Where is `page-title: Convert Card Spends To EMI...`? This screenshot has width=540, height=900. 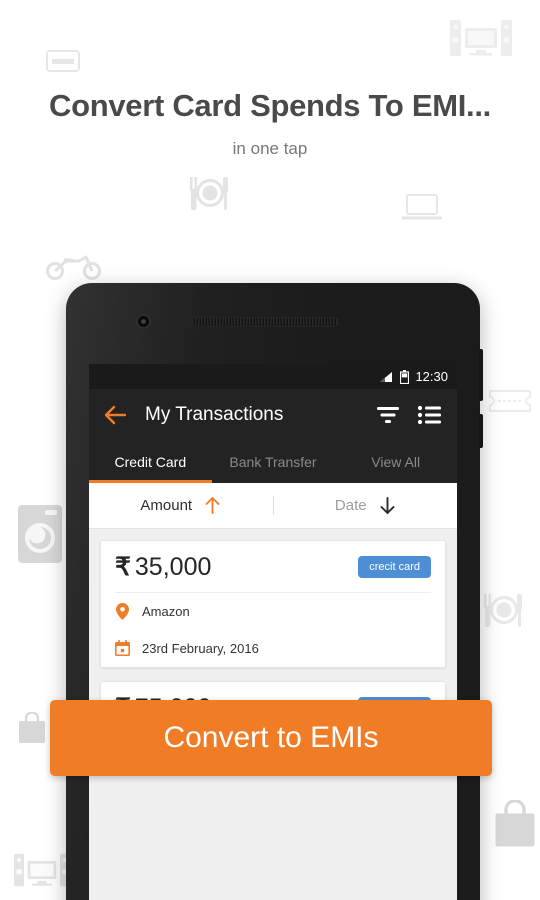
page-title: Convert Card Spends To EMI... is located at coordinates (270, 105).